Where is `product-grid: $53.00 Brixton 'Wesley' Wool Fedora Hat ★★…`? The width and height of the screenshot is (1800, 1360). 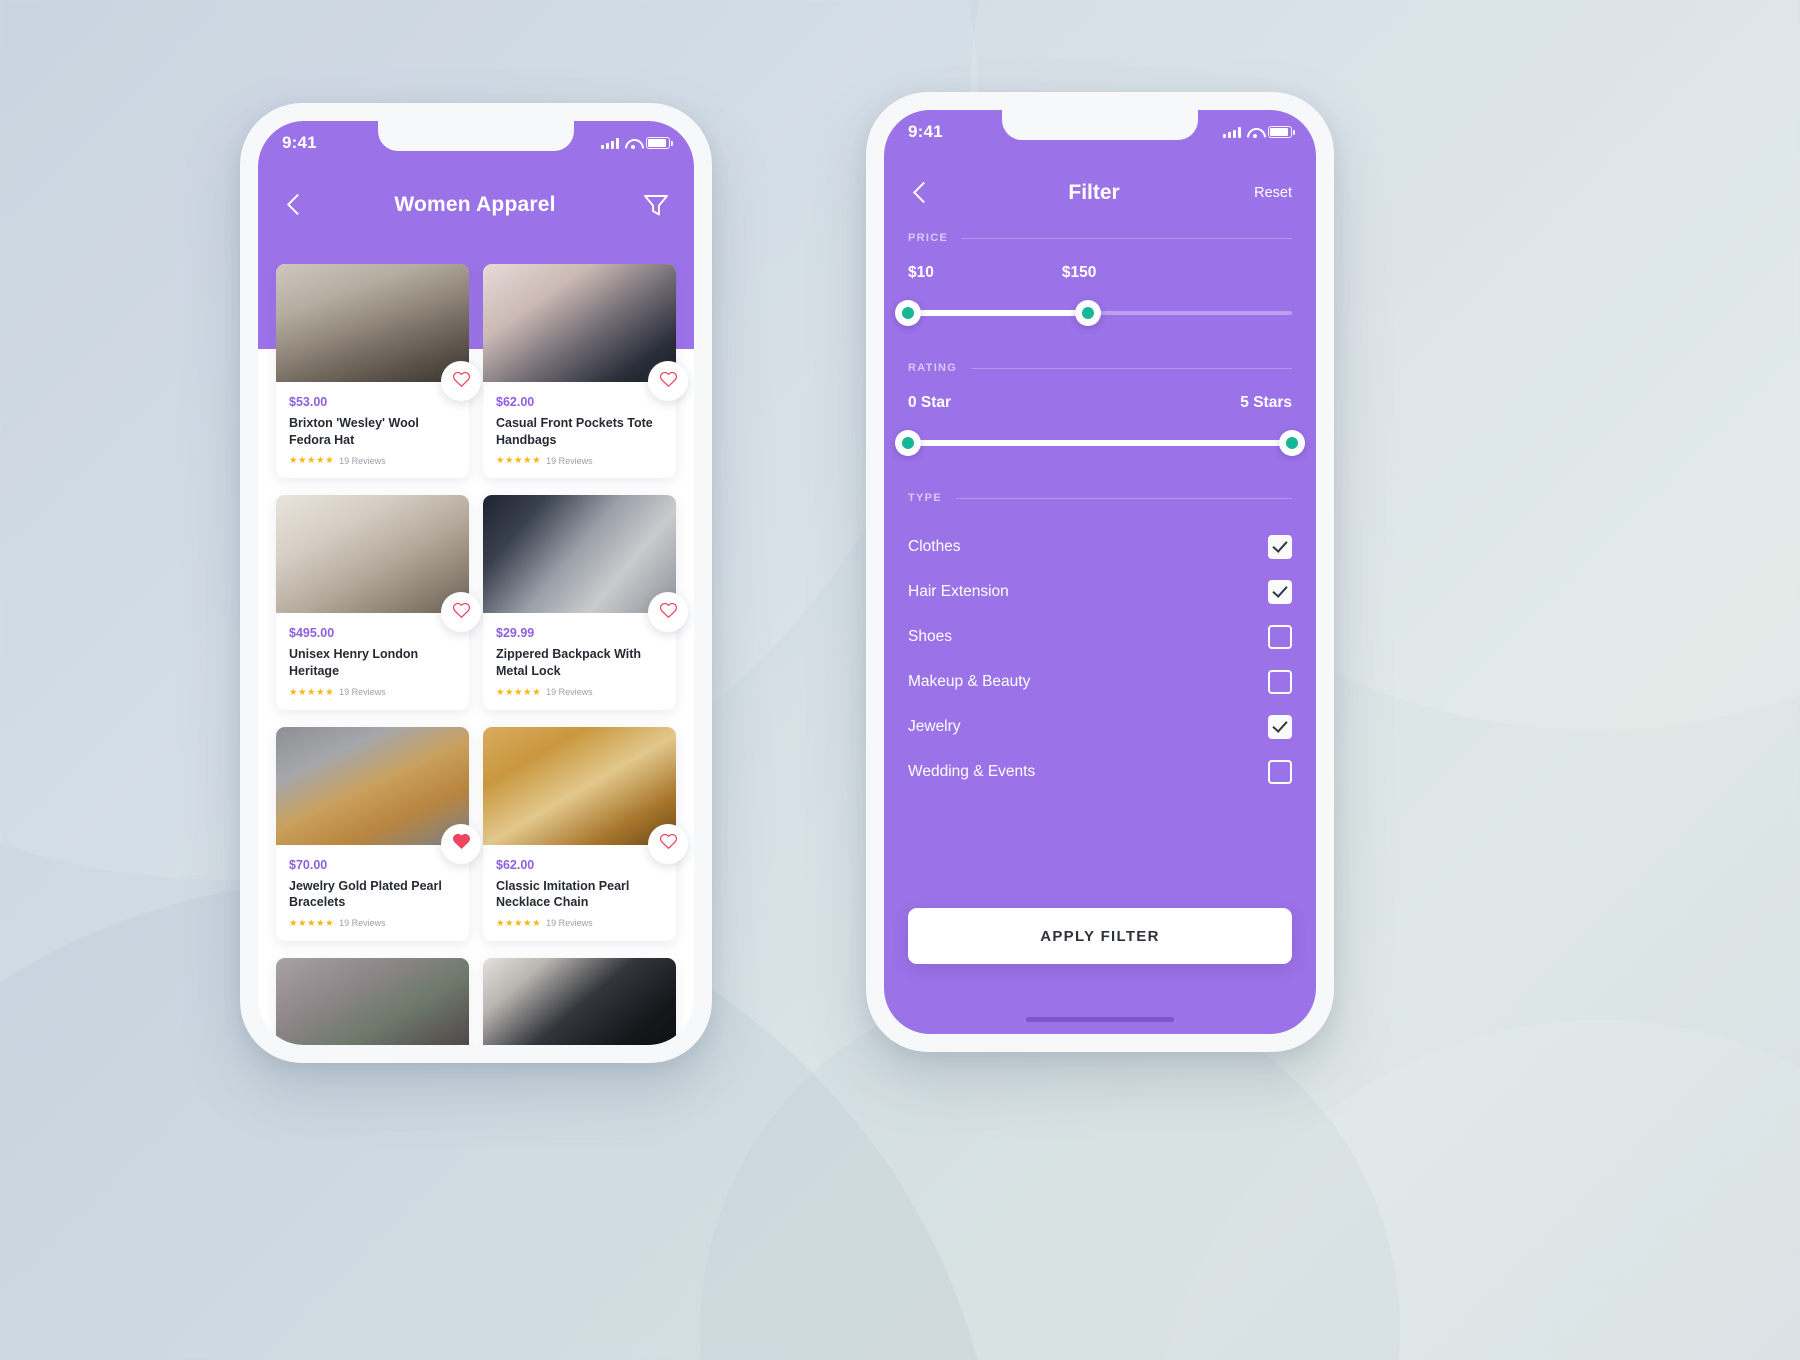
product-grid: $53.00 Brixton 'Wesley' Wool Fedora Hat ★★… is located at coordinates (482, 654).